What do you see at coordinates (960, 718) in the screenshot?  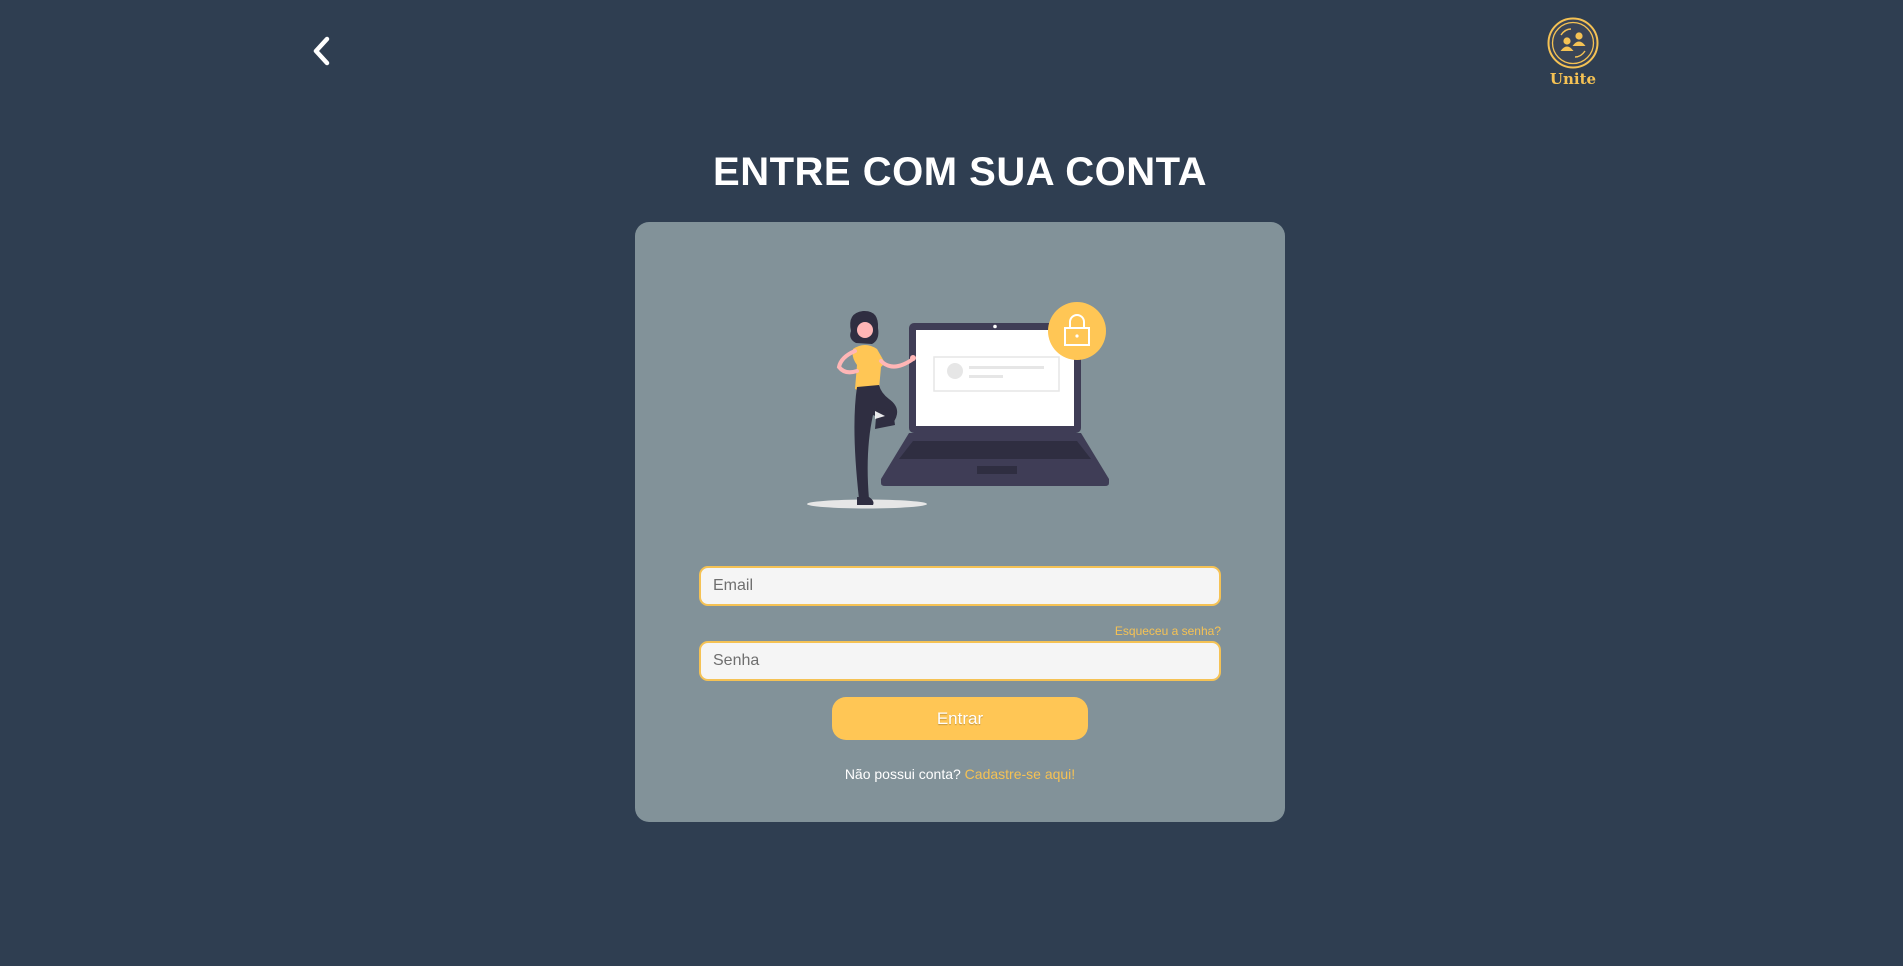 I see `login-button: Entrar` at bounding box center [960, 718].